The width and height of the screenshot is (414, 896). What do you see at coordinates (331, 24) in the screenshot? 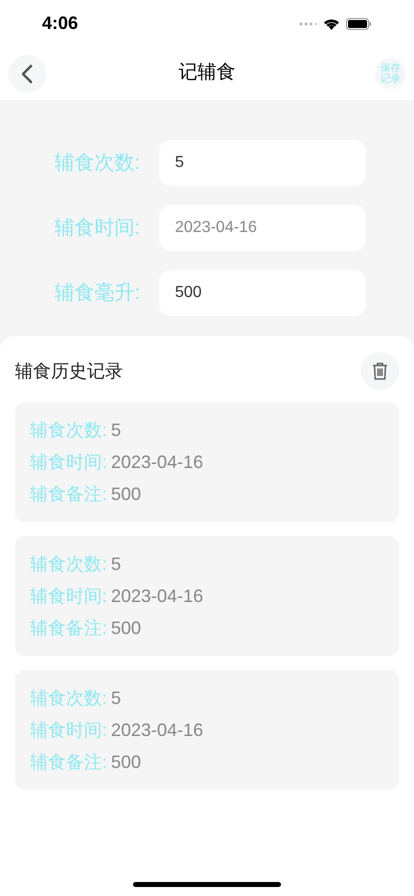
I see `wifi-icon` at bounding box center [331, 24].